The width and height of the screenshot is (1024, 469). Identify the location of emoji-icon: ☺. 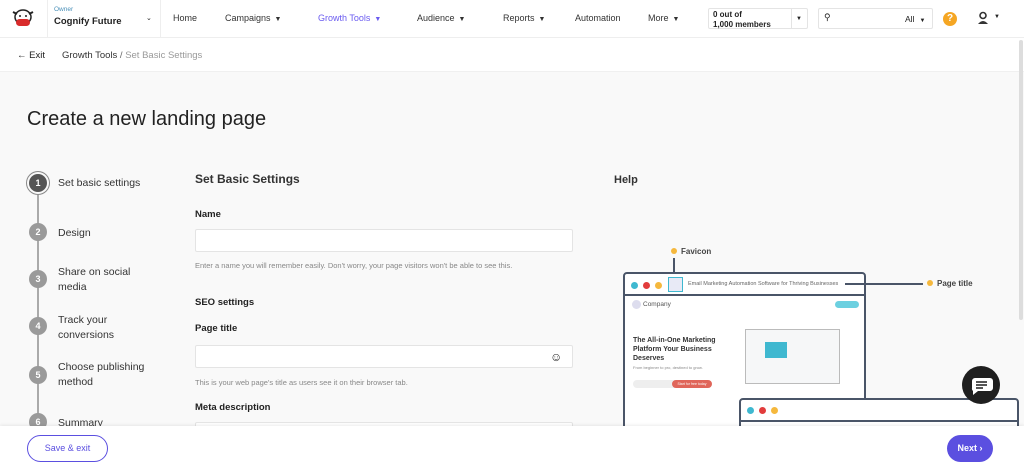
(556, 357).